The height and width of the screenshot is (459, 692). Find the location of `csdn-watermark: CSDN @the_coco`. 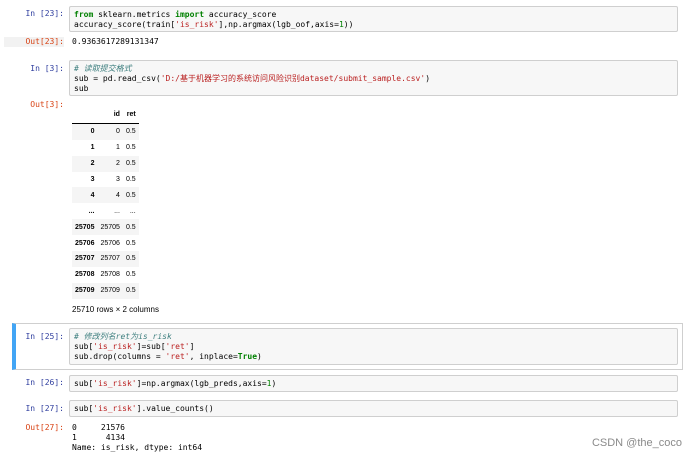

csdn-watermark: CSDN @the_coco is located at coordinates (636, 443).